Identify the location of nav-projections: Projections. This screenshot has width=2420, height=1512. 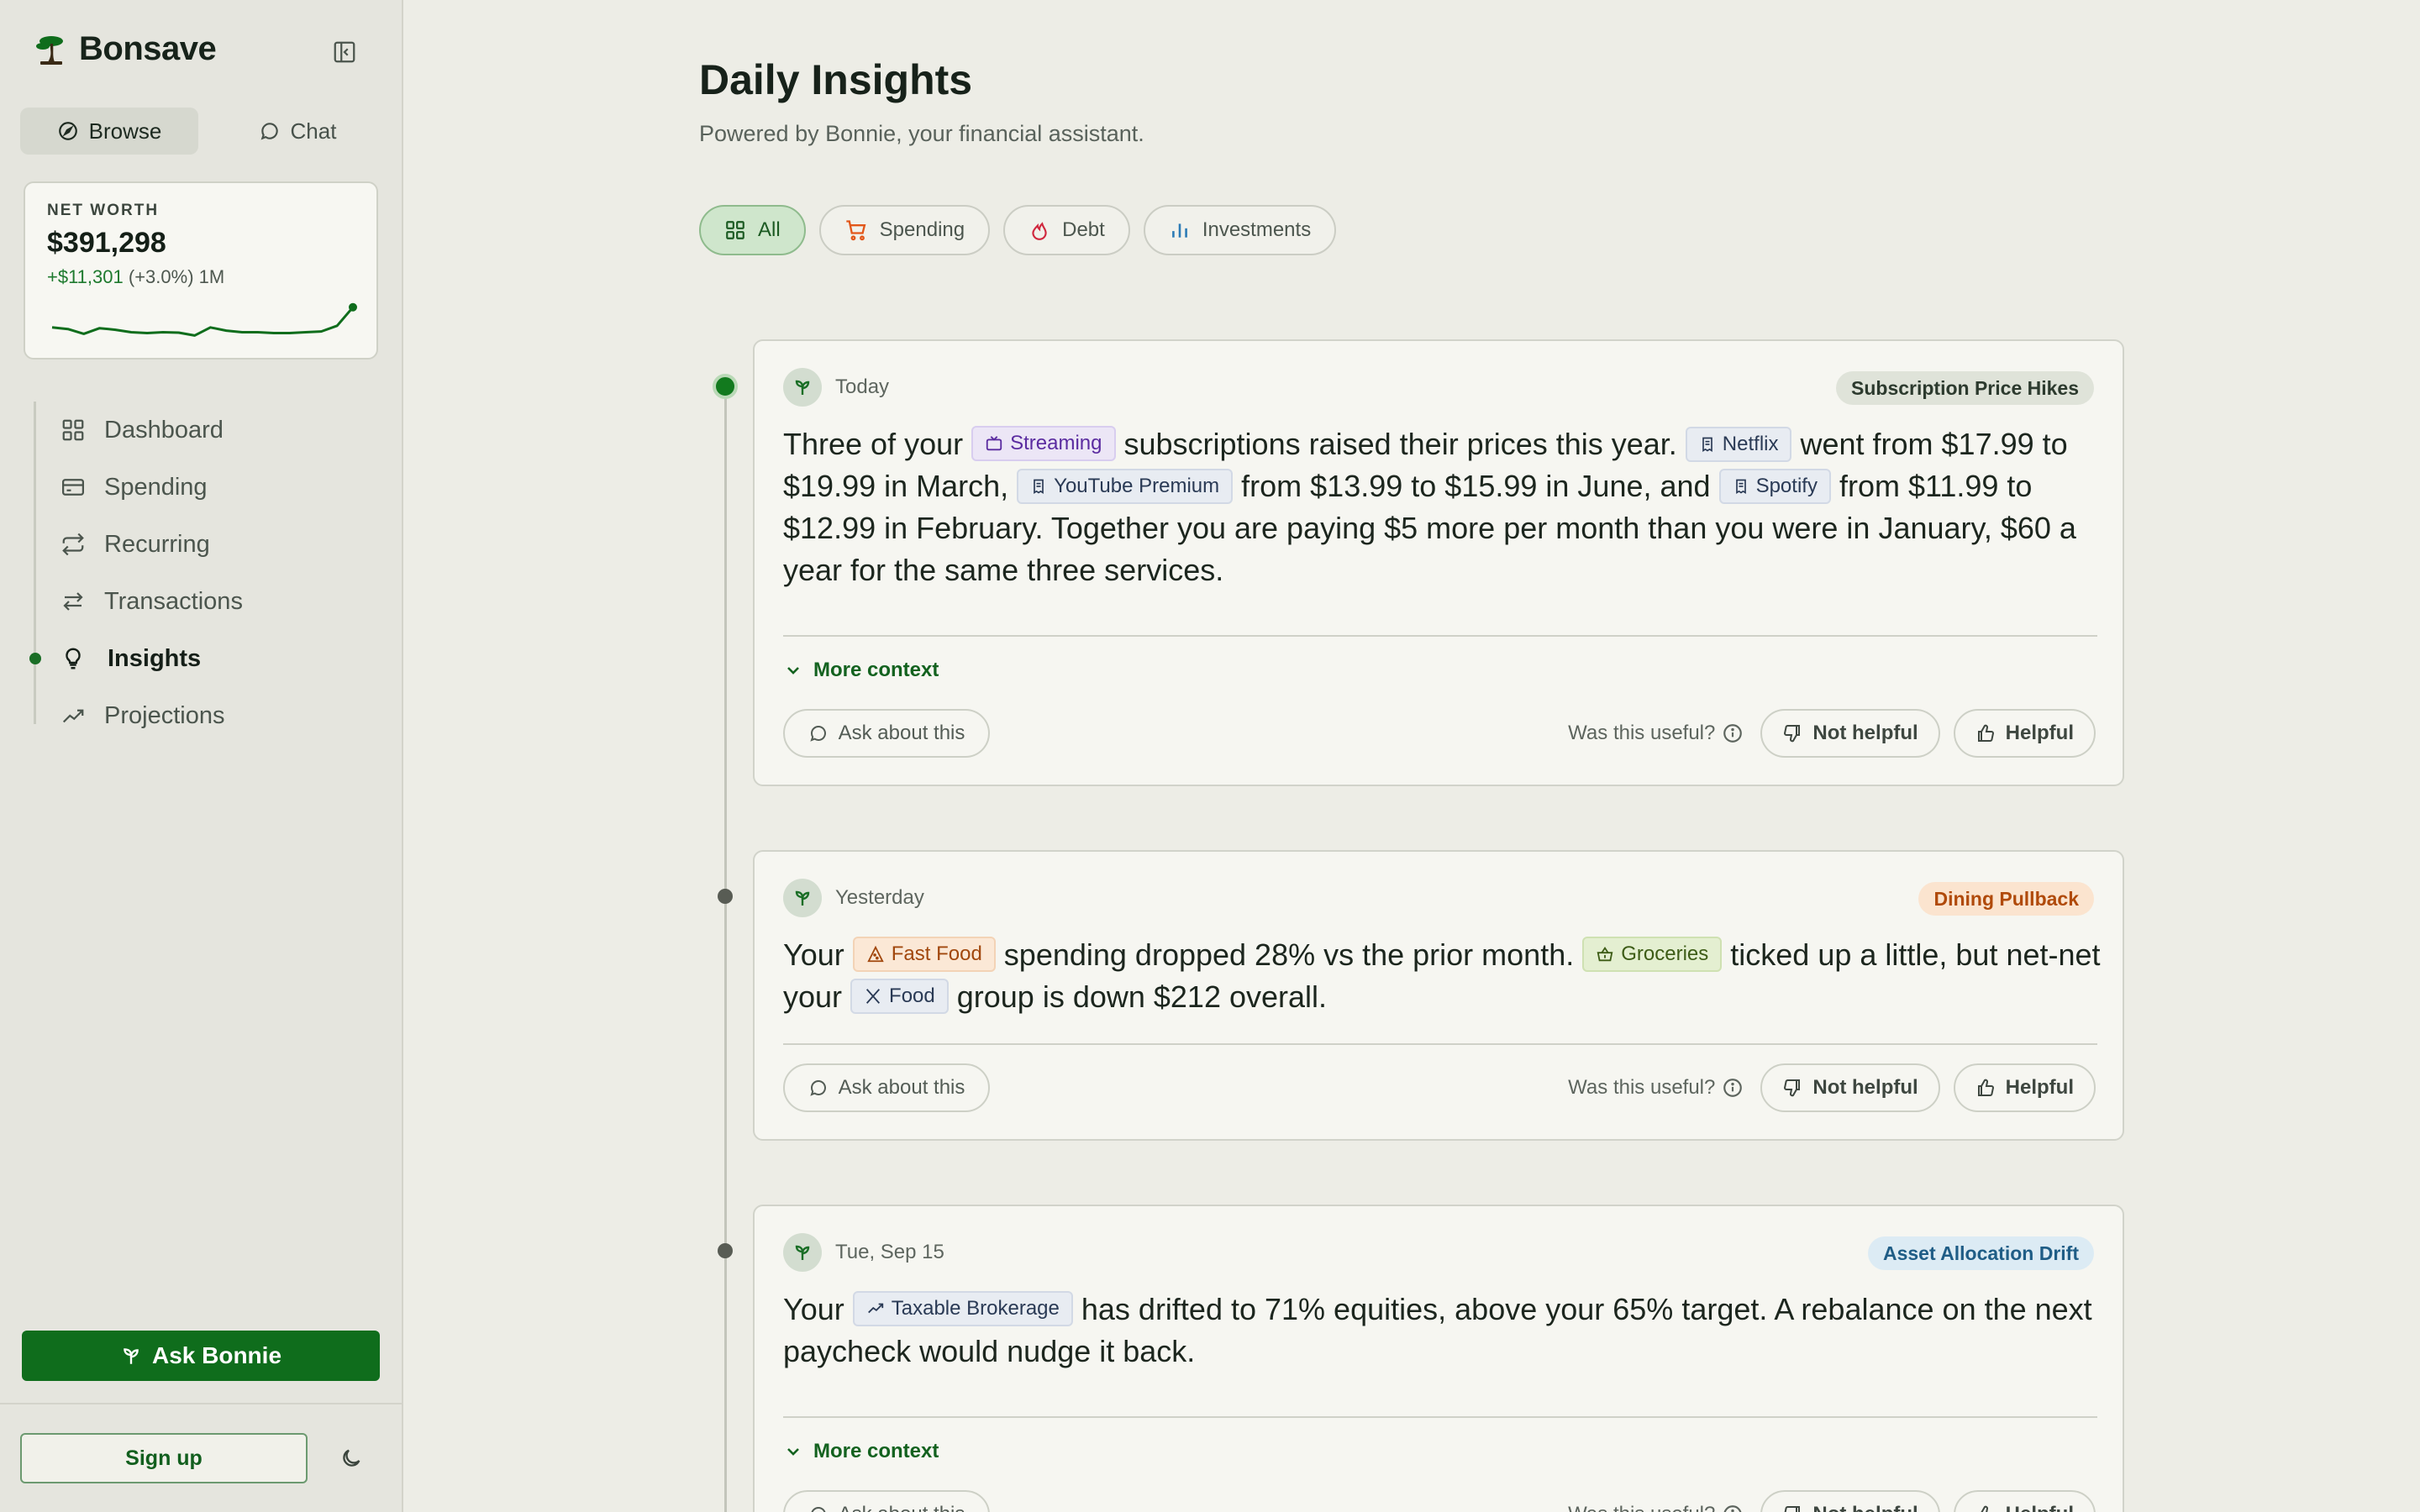
(138, 715).